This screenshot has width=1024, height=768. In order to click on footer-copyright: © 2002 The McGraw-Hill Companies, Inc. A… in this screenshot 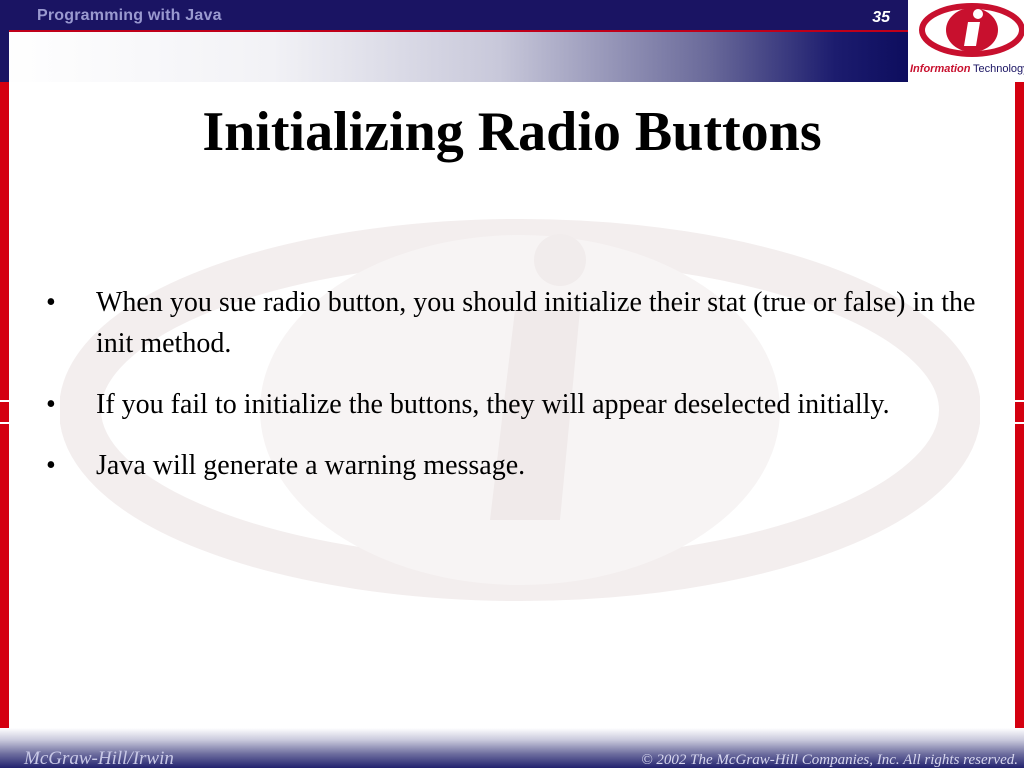, I will do `click(829, 760)`.